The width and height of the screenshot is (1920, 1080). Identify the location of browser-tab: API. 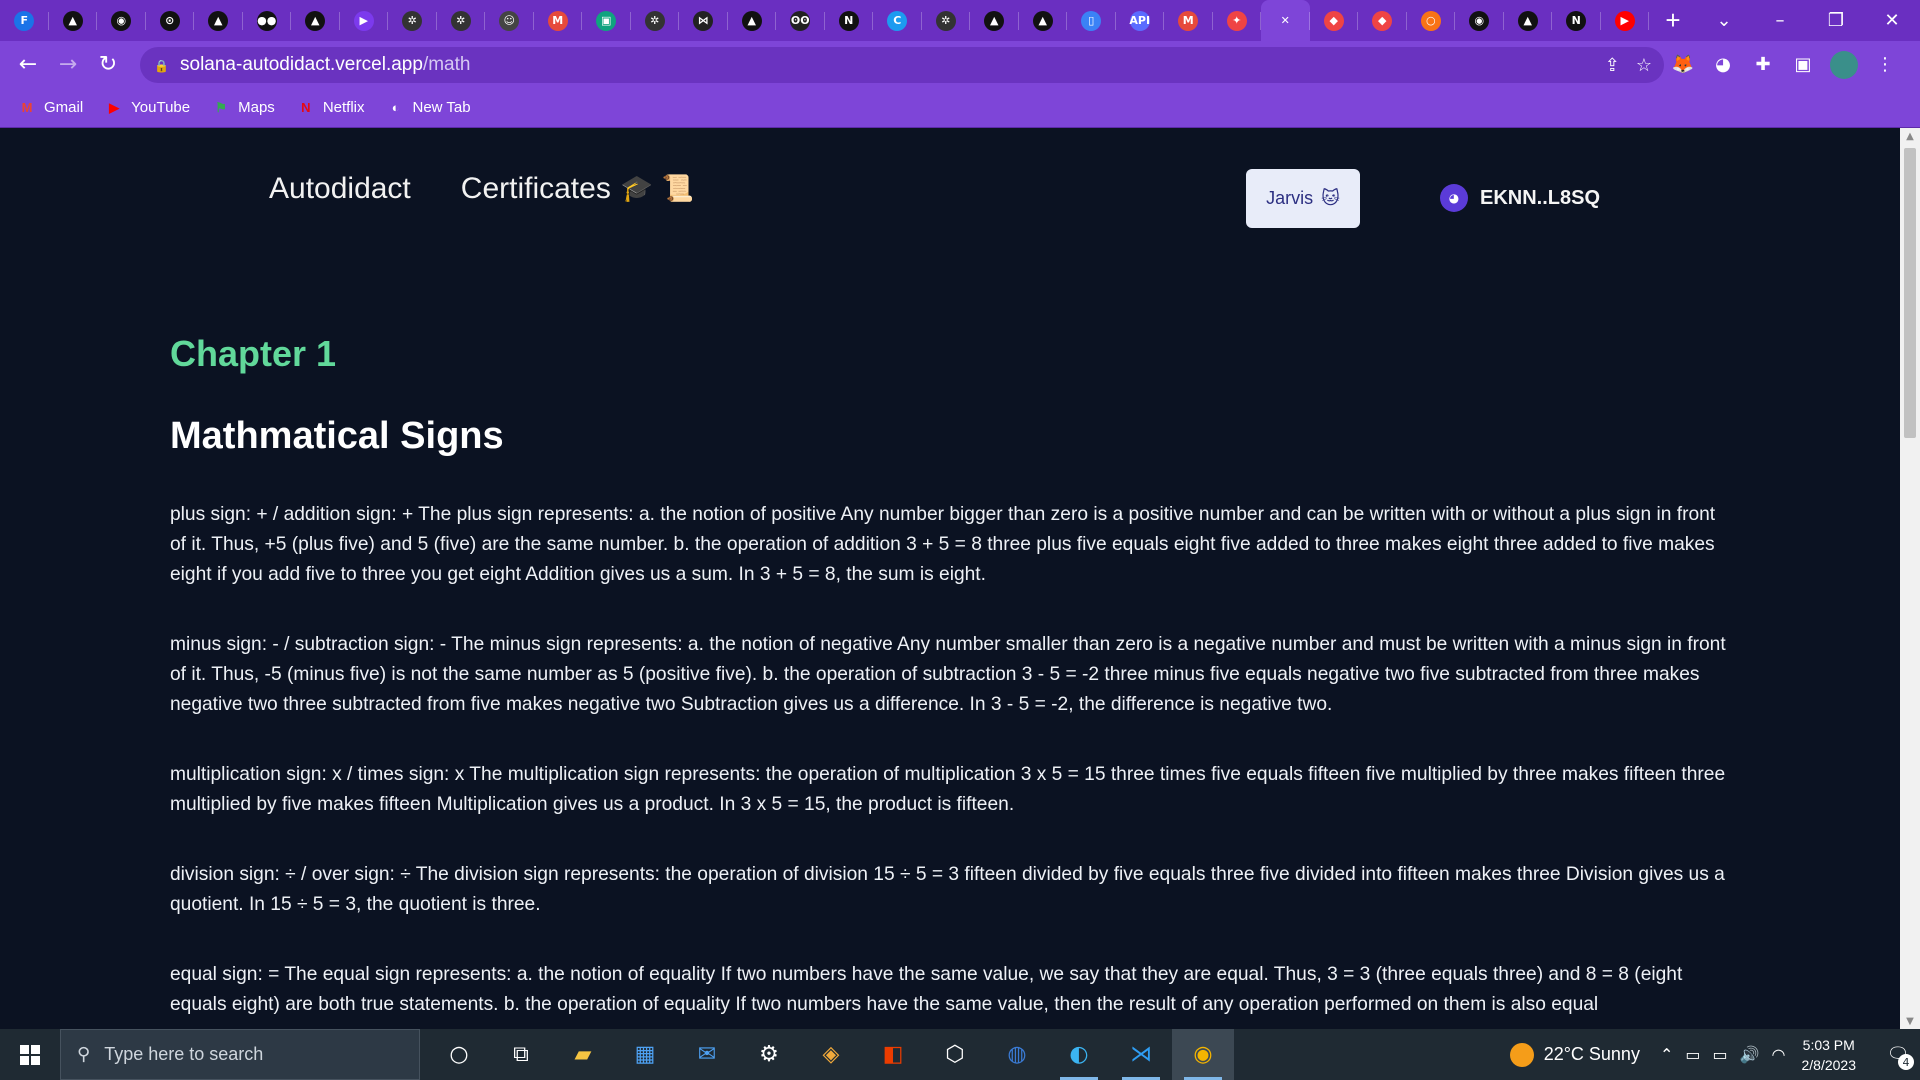
(1140, 20).